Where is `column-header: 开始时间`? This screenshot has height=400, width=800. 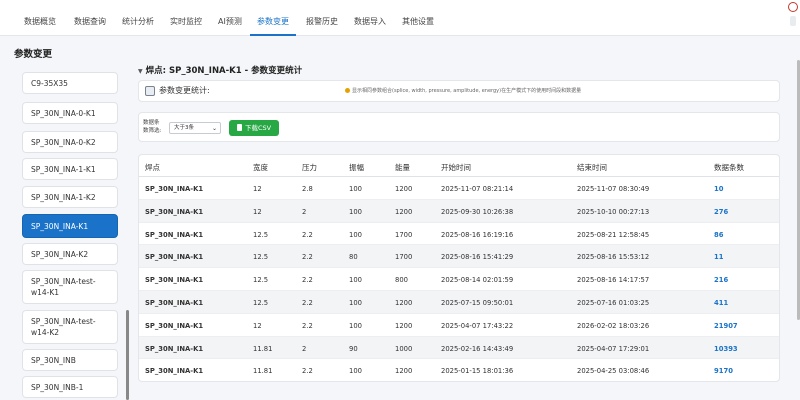
column-header: 开始时间 is located at coordinates (456, 167).